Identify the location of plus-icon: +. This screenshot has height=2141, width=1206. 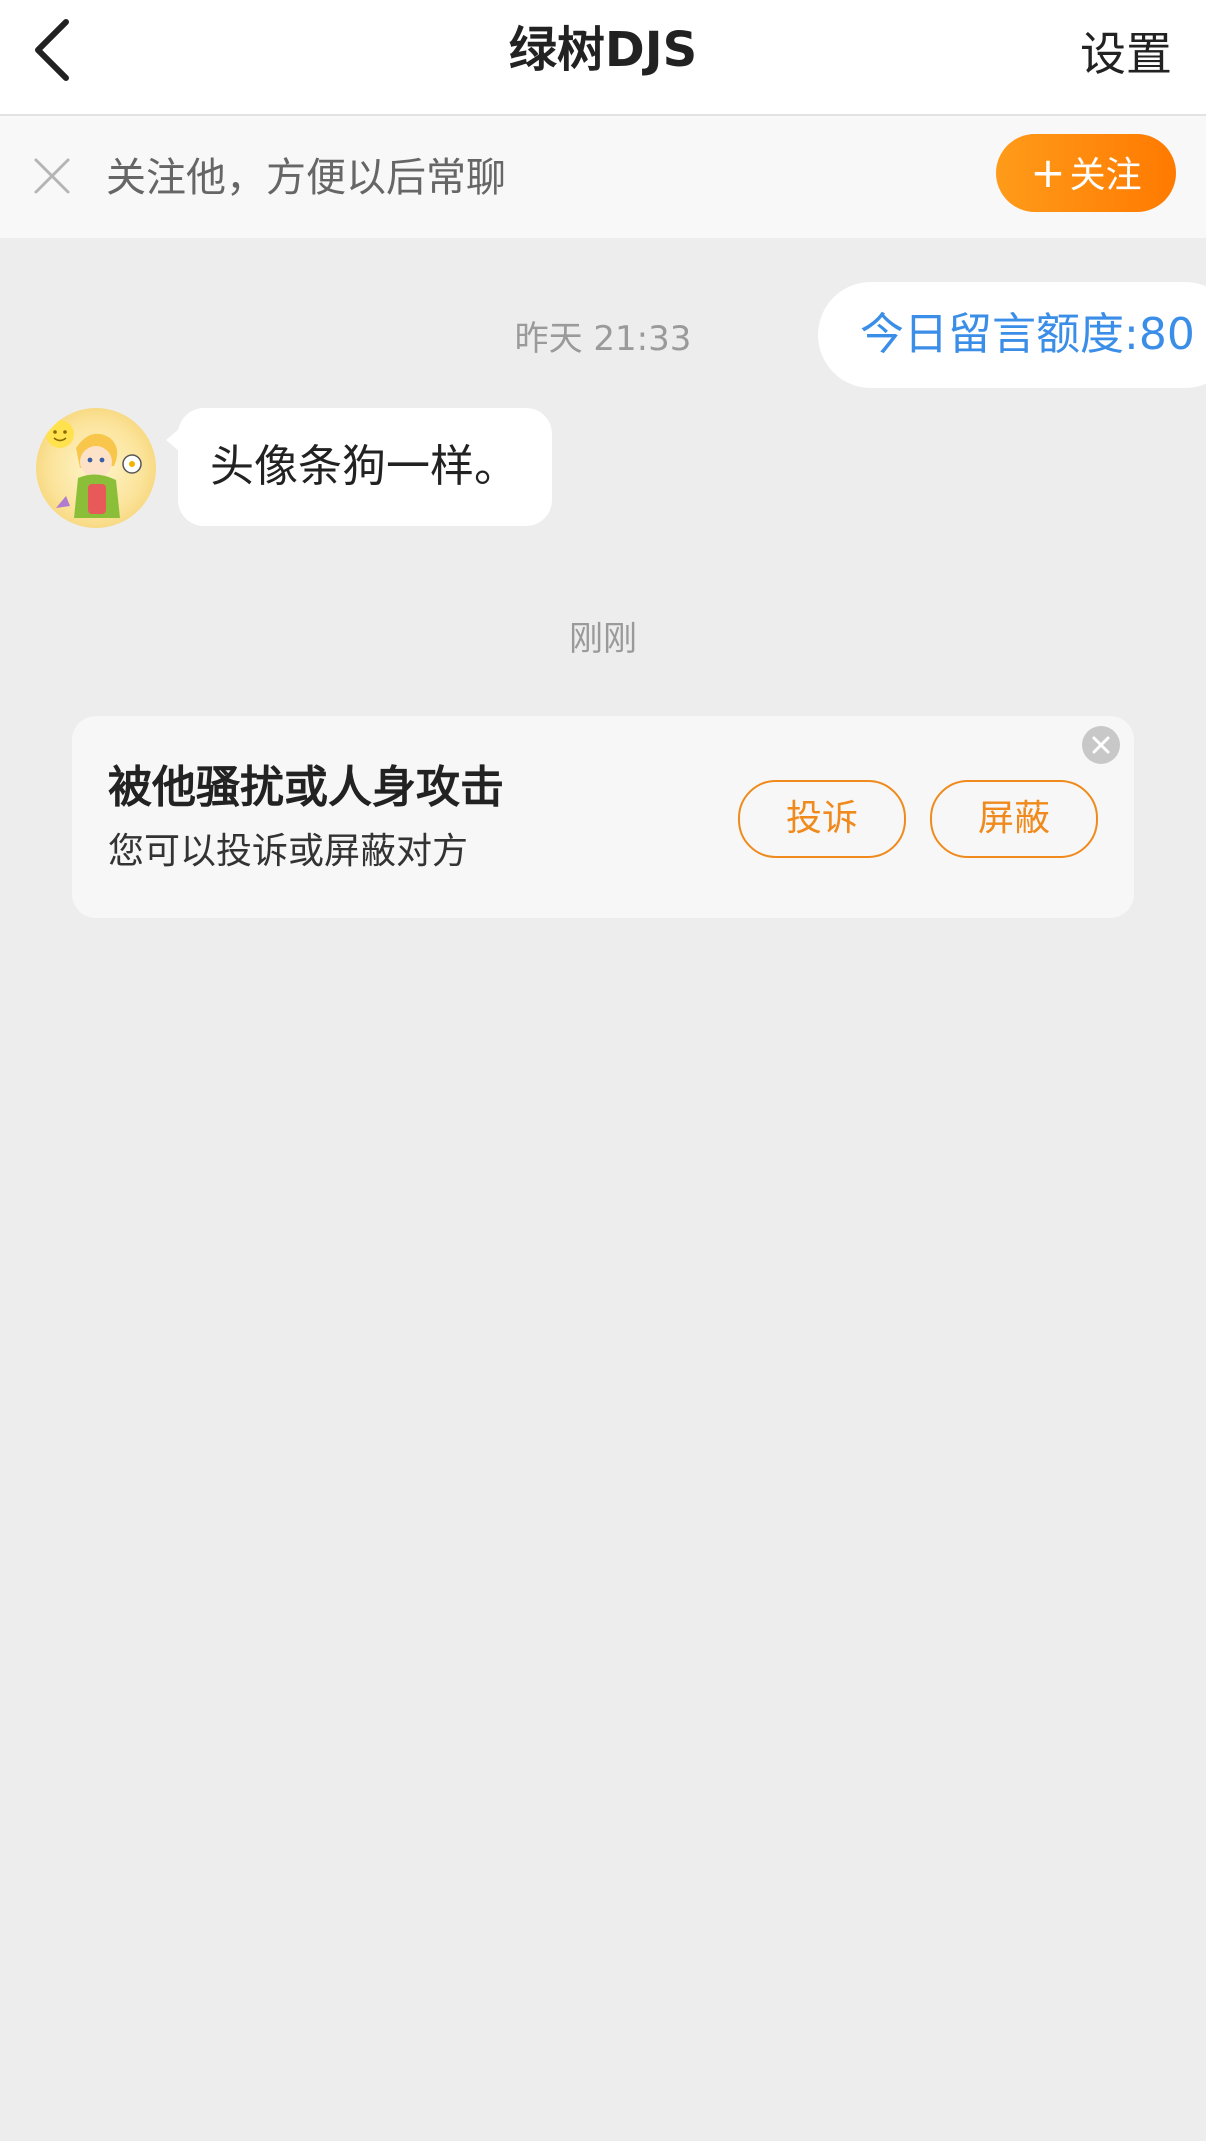
(1048, 172).